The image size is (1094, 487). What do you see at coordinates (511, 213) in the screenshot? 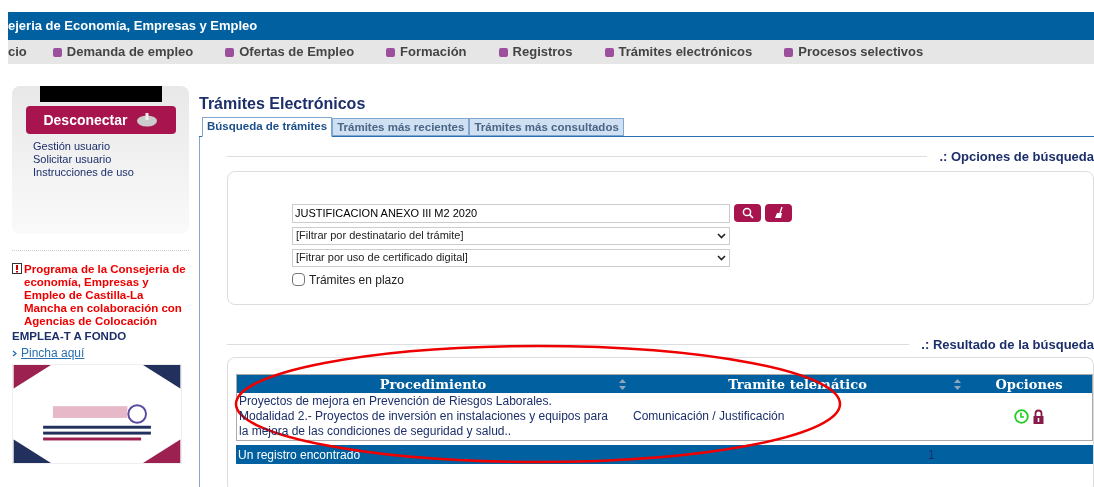
I see `search-field: JUSTIFICACION ANEXO III M2 2020` at bounding box center [511, 213].